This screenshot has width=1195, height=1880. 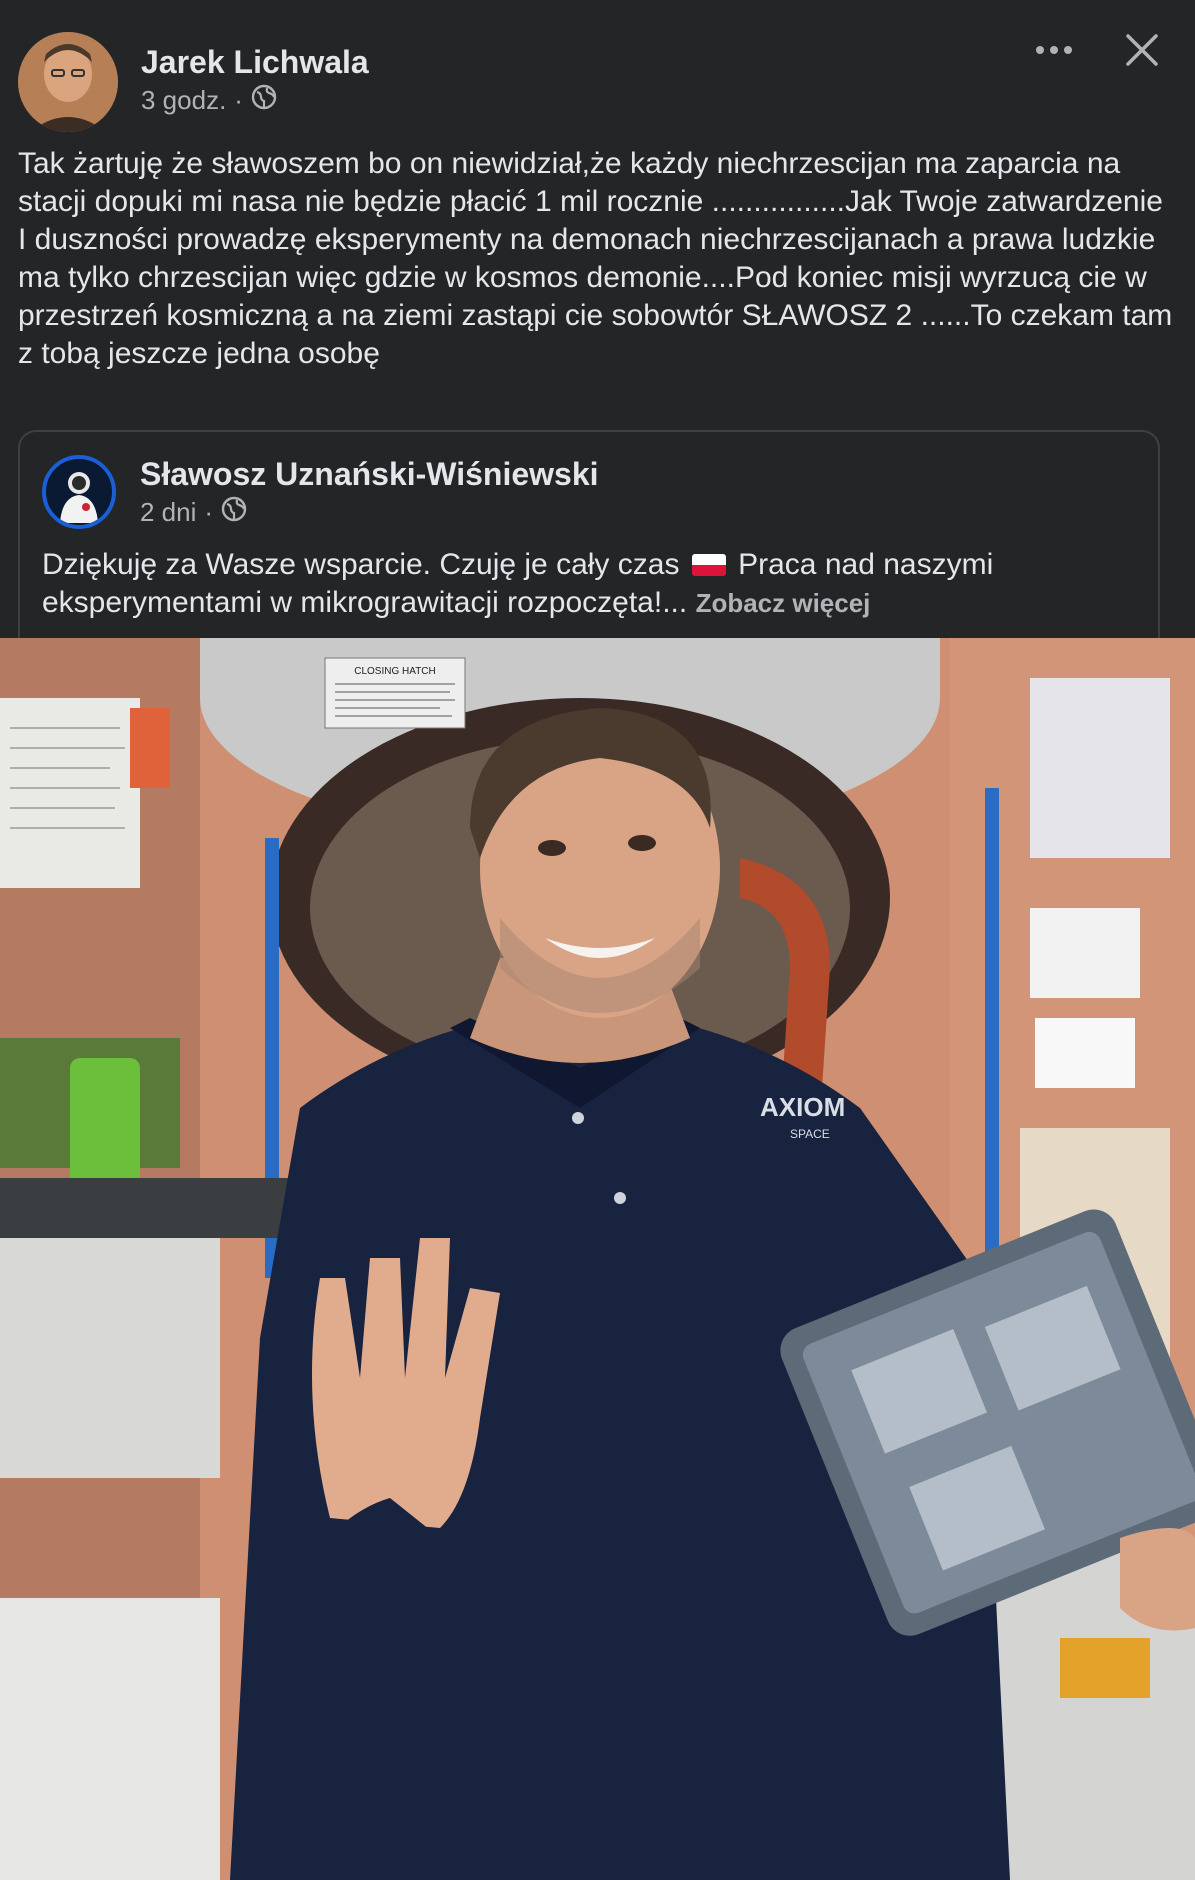 I want to click on close-button, so click(x=1142, y=52).